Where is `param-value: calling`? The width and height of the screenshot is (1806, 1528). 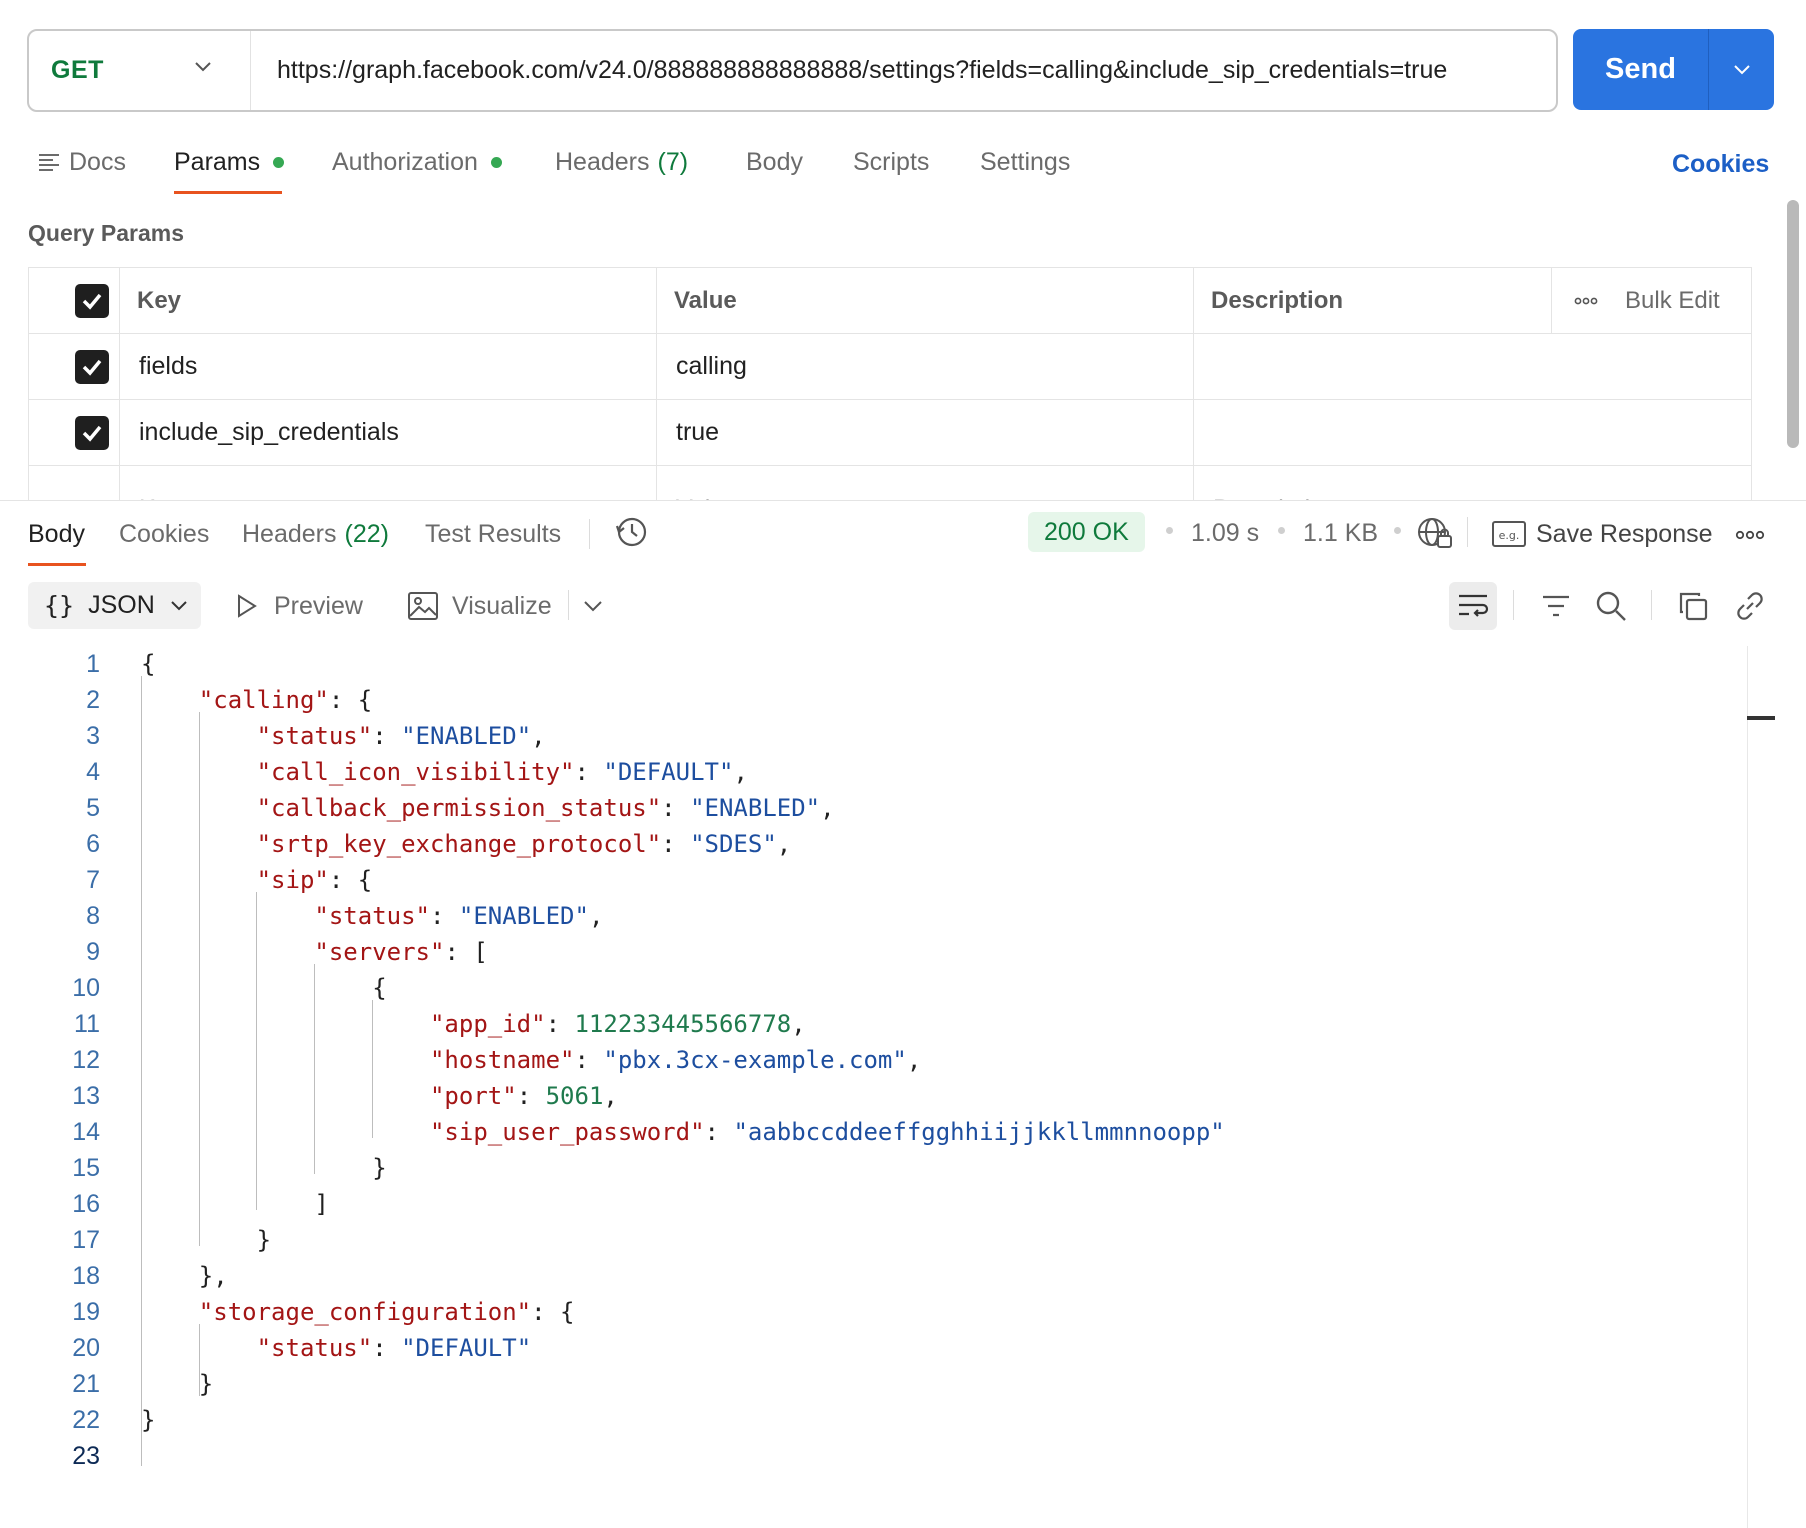 param-value: calling is located at coordinates (711, 366).